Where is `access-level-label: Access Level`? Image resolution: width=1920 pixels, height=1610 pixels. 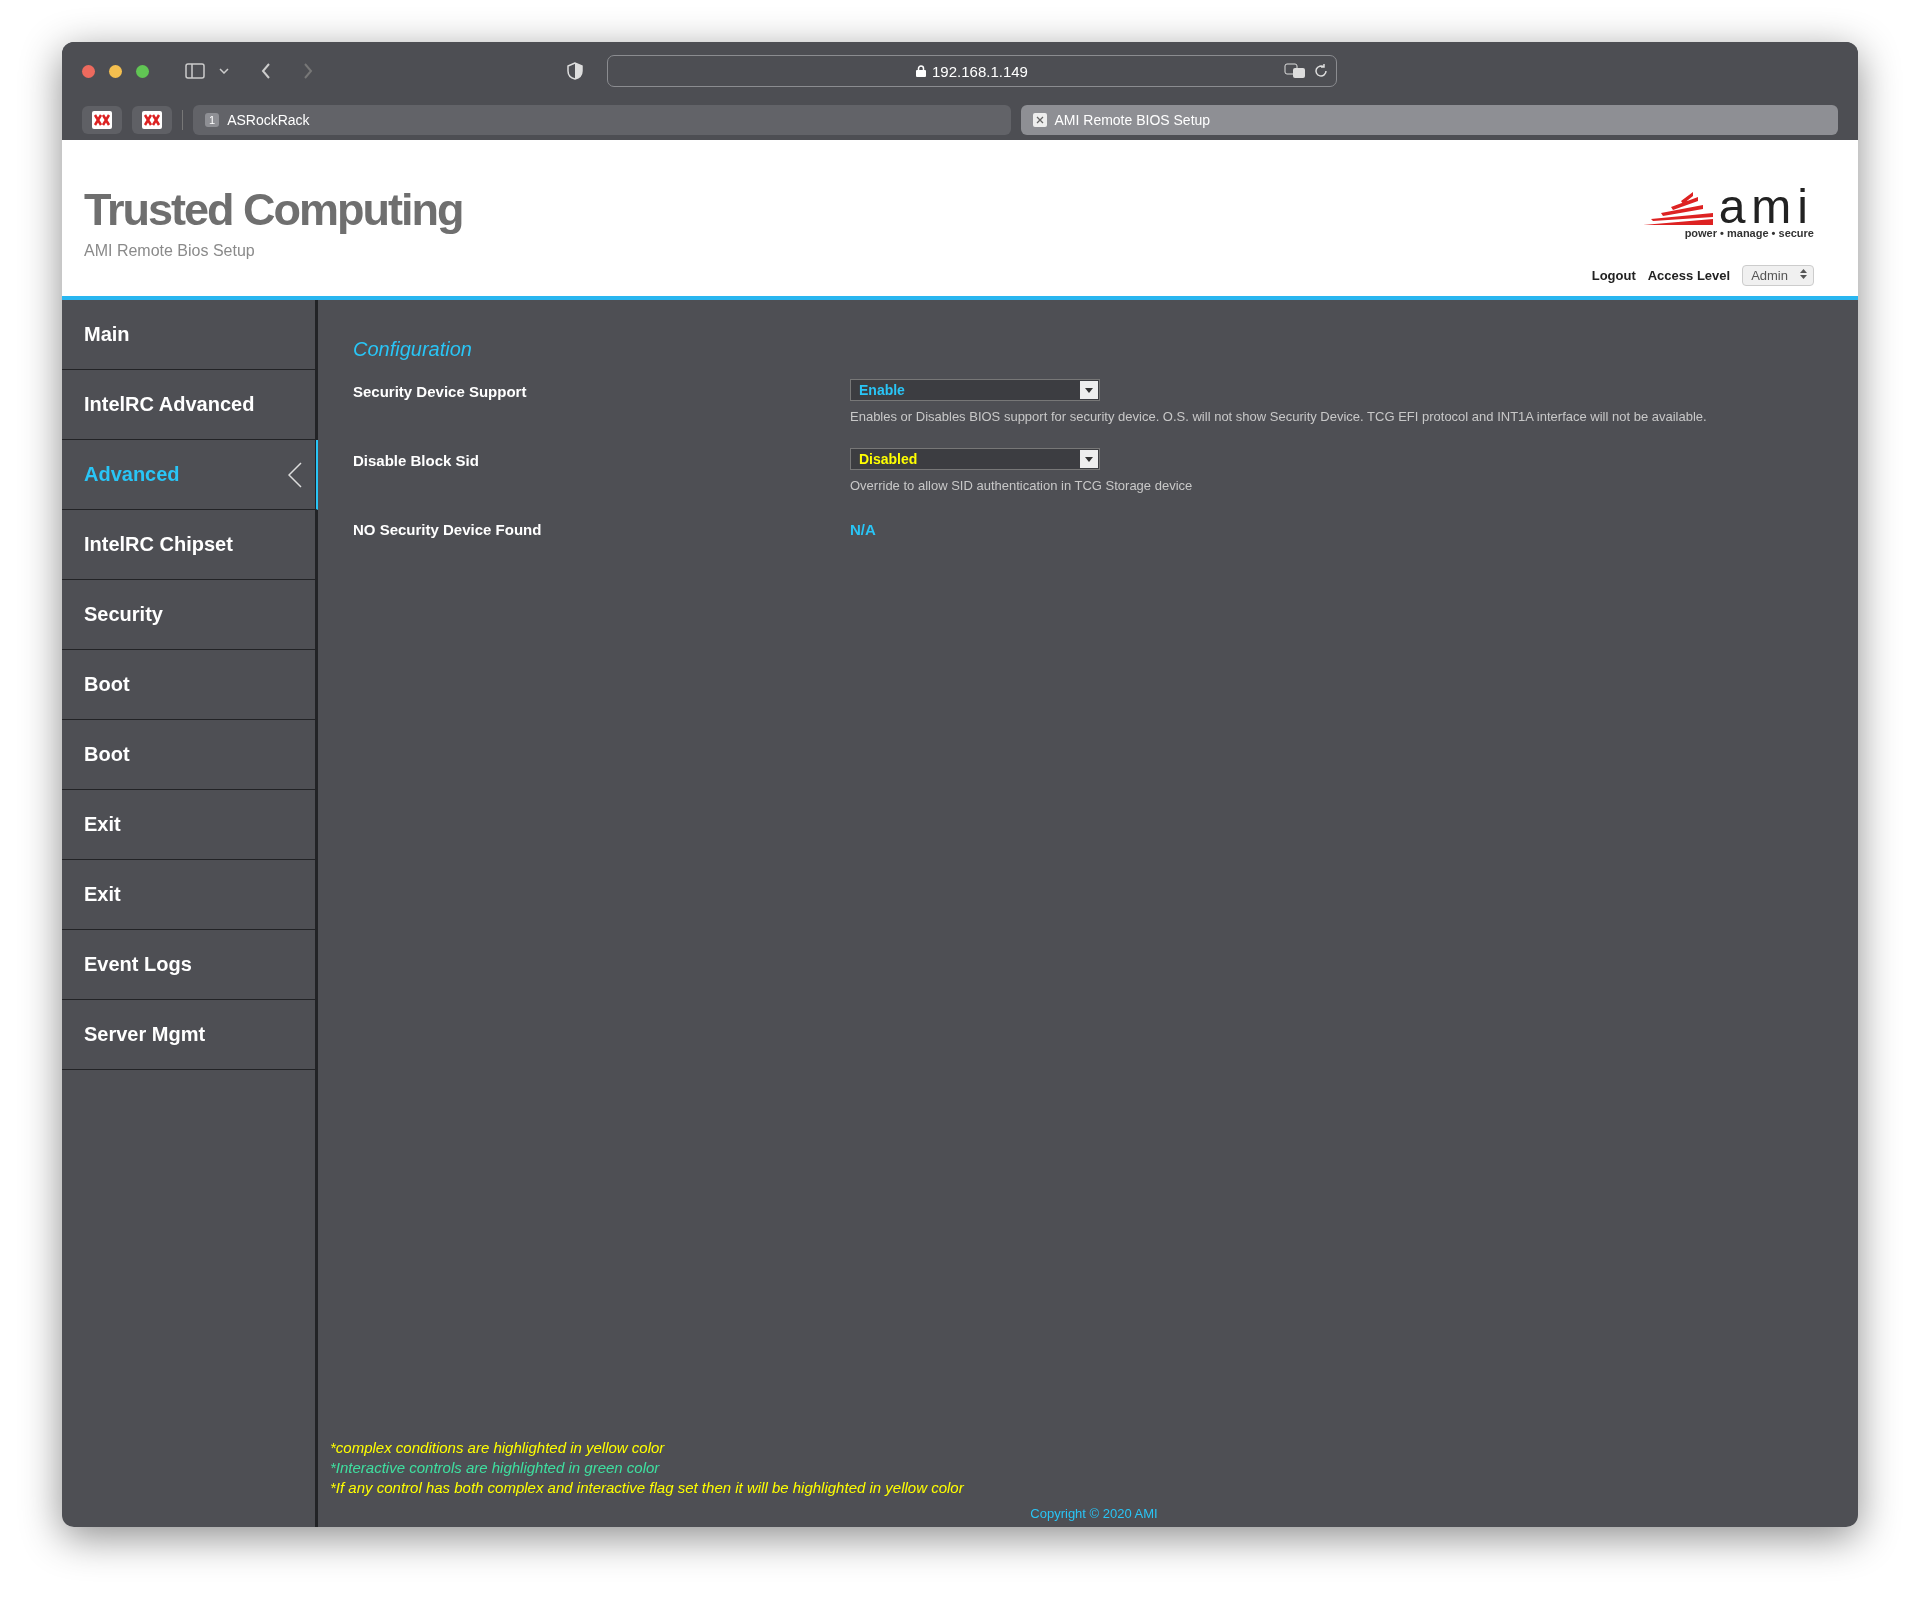
access-level-label: Access Level is located at coordinates (1689, 275).